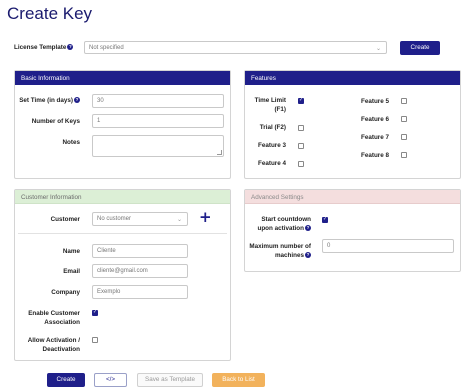  Describe the element at coordinates (352, 78) in the screenshot. I see `features-header: Features` at that location.